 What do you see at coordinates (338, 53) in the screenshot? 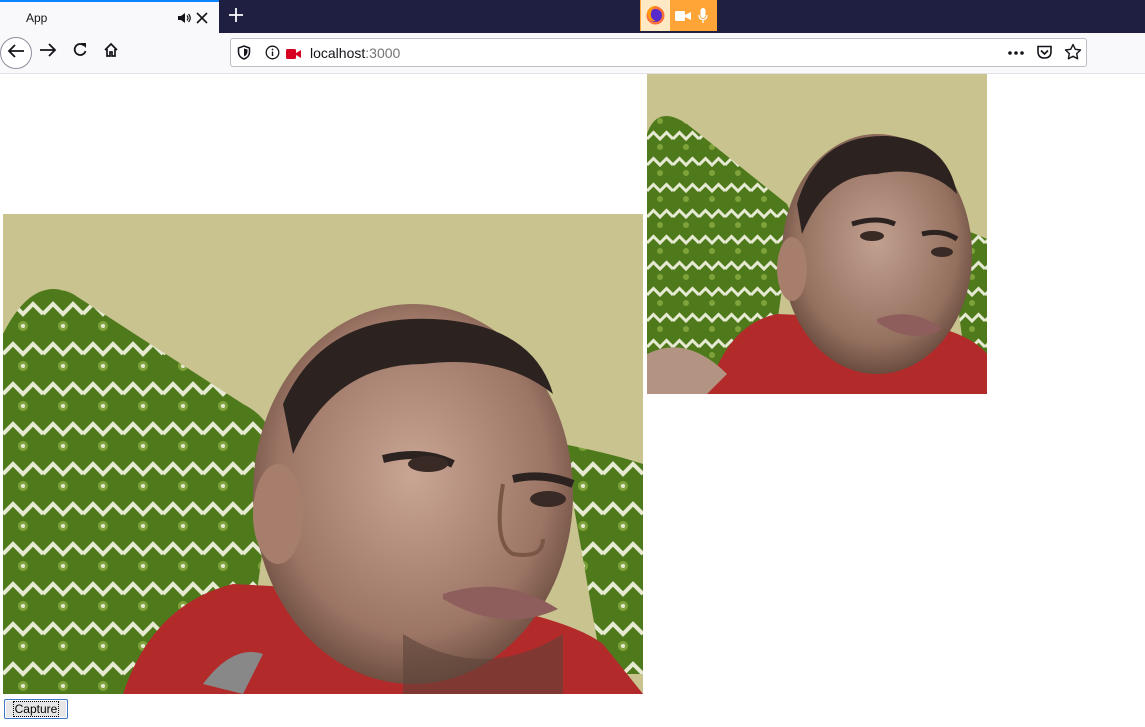
I see `url-host: localhost` at bounding box center [338, 53].